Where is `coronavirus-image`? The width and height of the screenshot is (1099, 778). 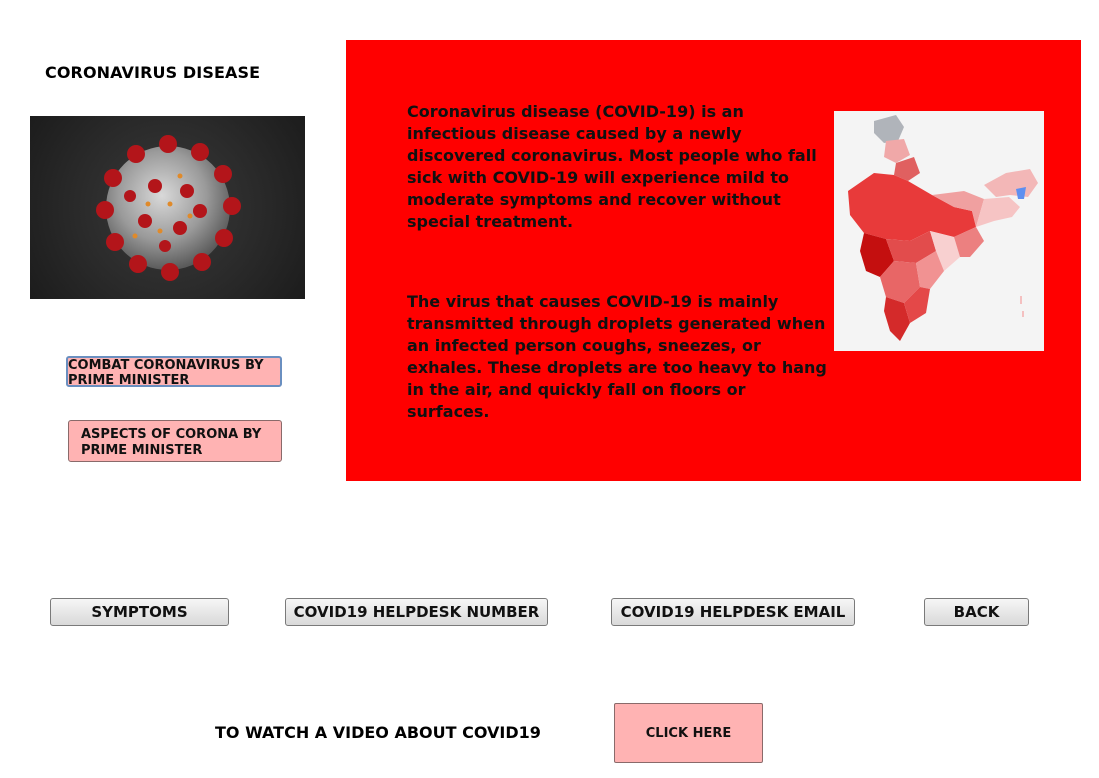 coronavirus-image is located at coordinates (167, 207).